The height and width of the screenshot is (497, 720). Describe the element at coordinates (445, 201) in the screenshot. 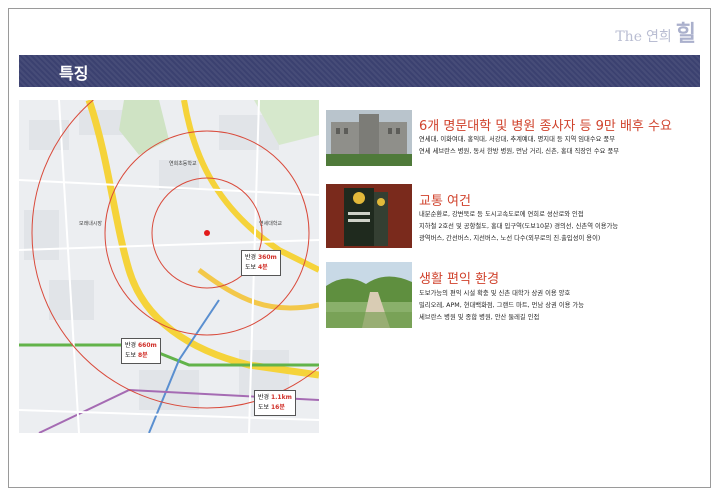

I see `feature-title: 교통 여건` at that location.